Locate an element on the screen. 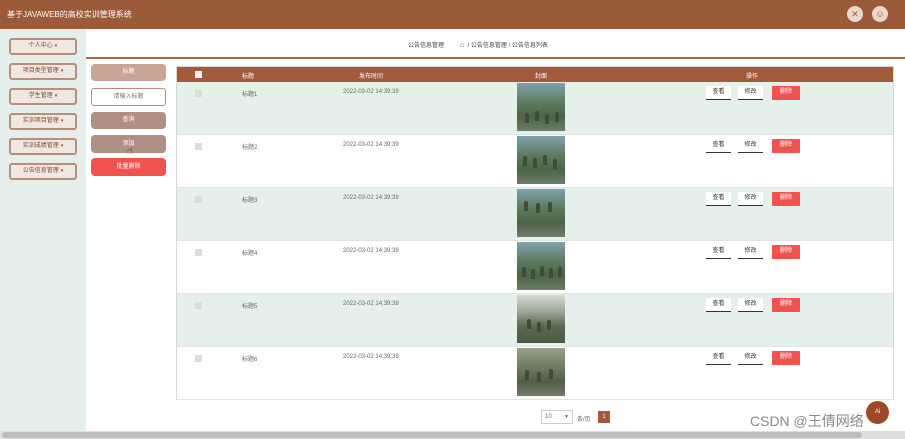 Image resolution: width=905 pixels, height=439 pixels. user-icon: ☺ is located at coordinates (880, 14).